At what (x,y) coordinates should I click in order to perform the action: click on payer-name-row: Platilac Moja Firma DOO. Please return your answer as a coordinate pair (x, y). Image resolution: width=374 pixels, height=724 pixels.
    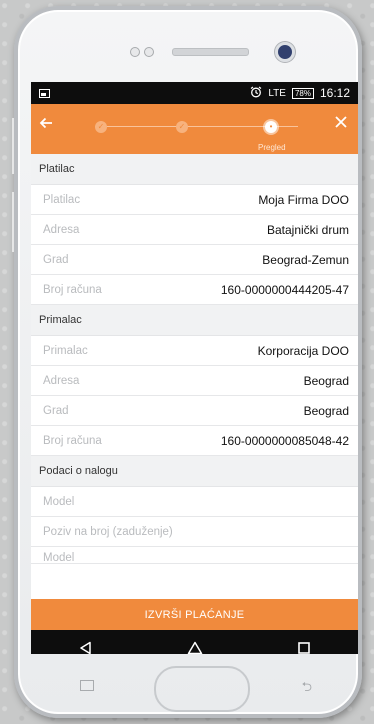
    Looking at the image, I should click on (194, 200).